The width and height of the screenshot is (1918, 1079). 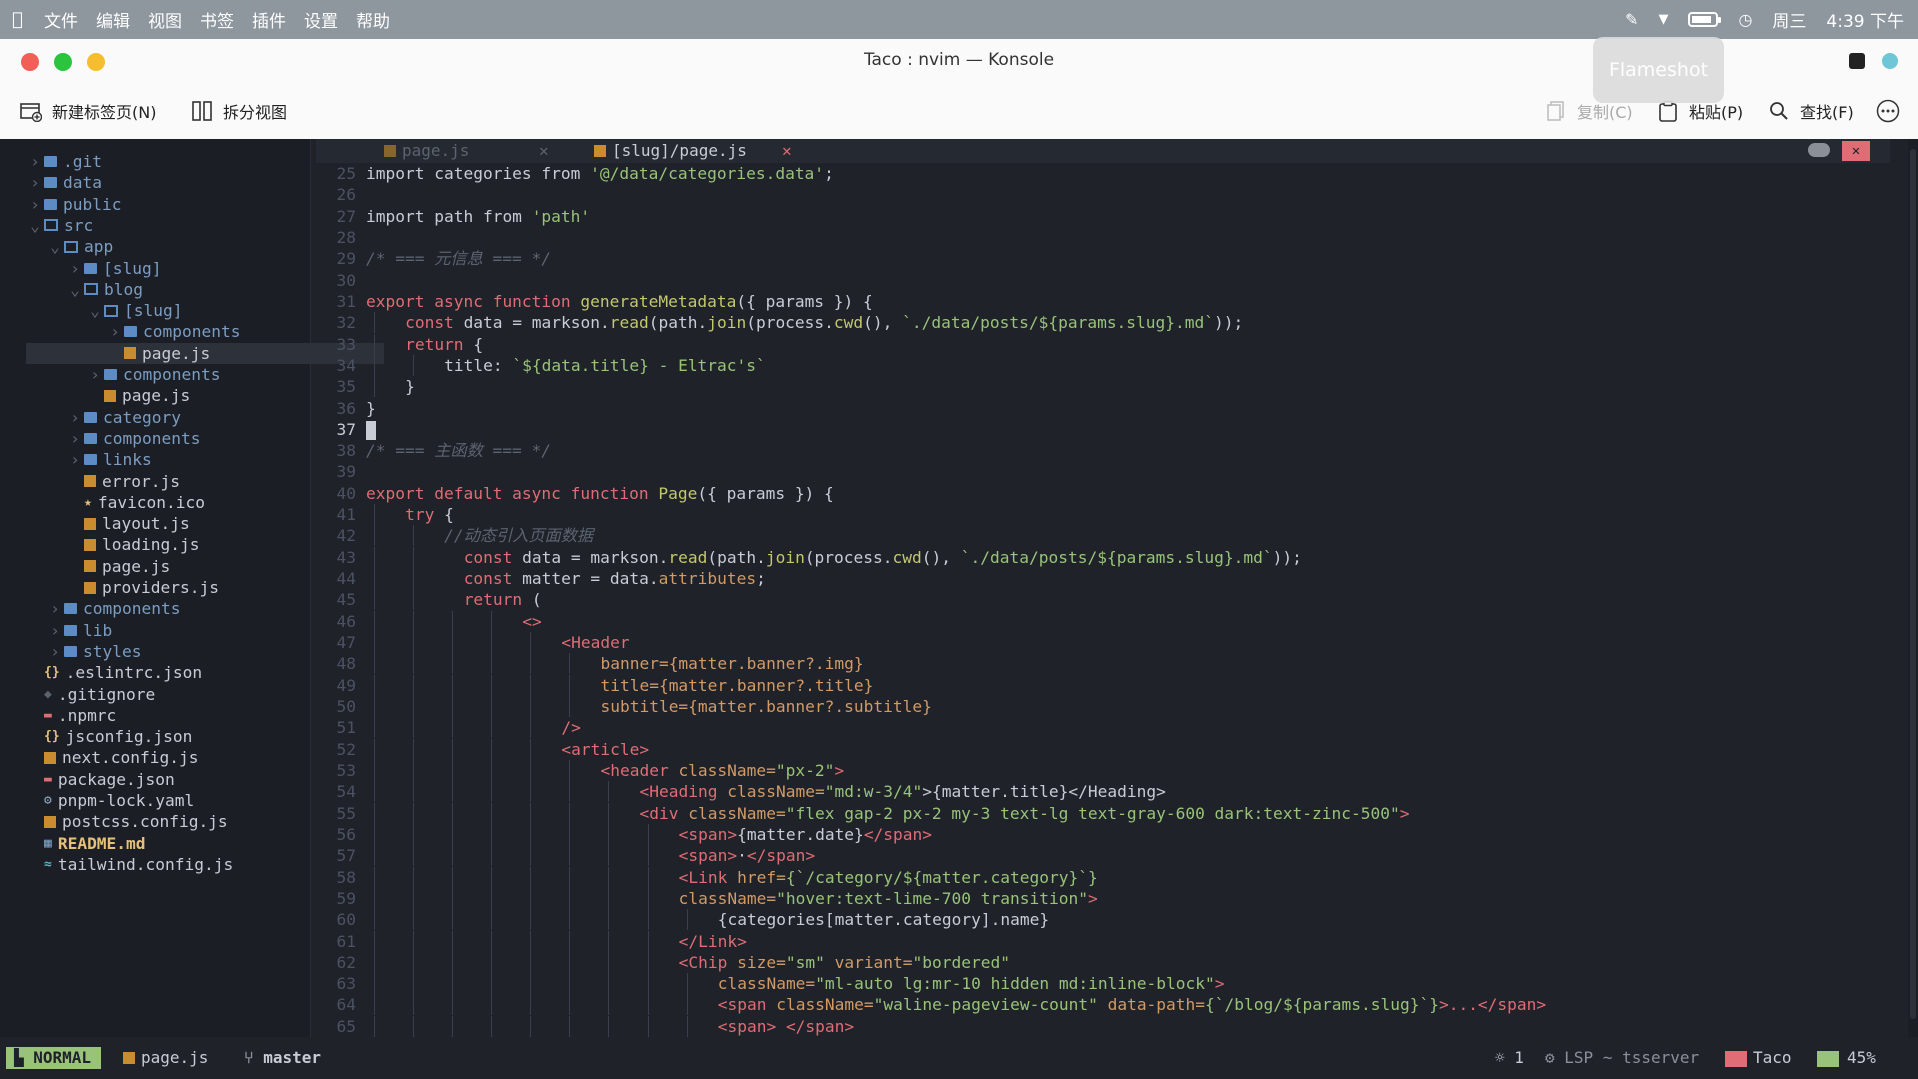 What do you see at coordinates (541, 365) in the screenshot?
I see `code-line: 34 title: `${data.title} - Eltrac's`` at bounding box center [541, 365].